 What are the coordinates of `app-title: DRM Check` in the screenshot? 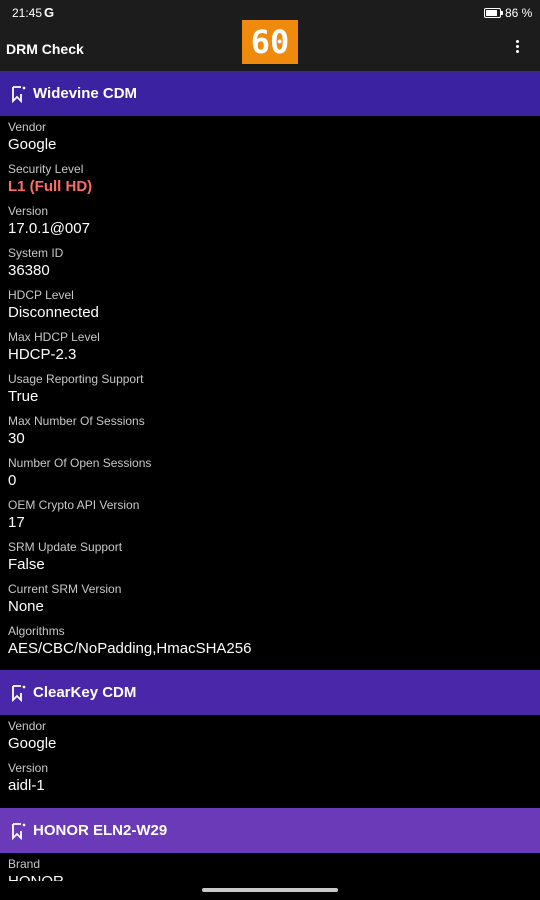 It's located at (45, 49).